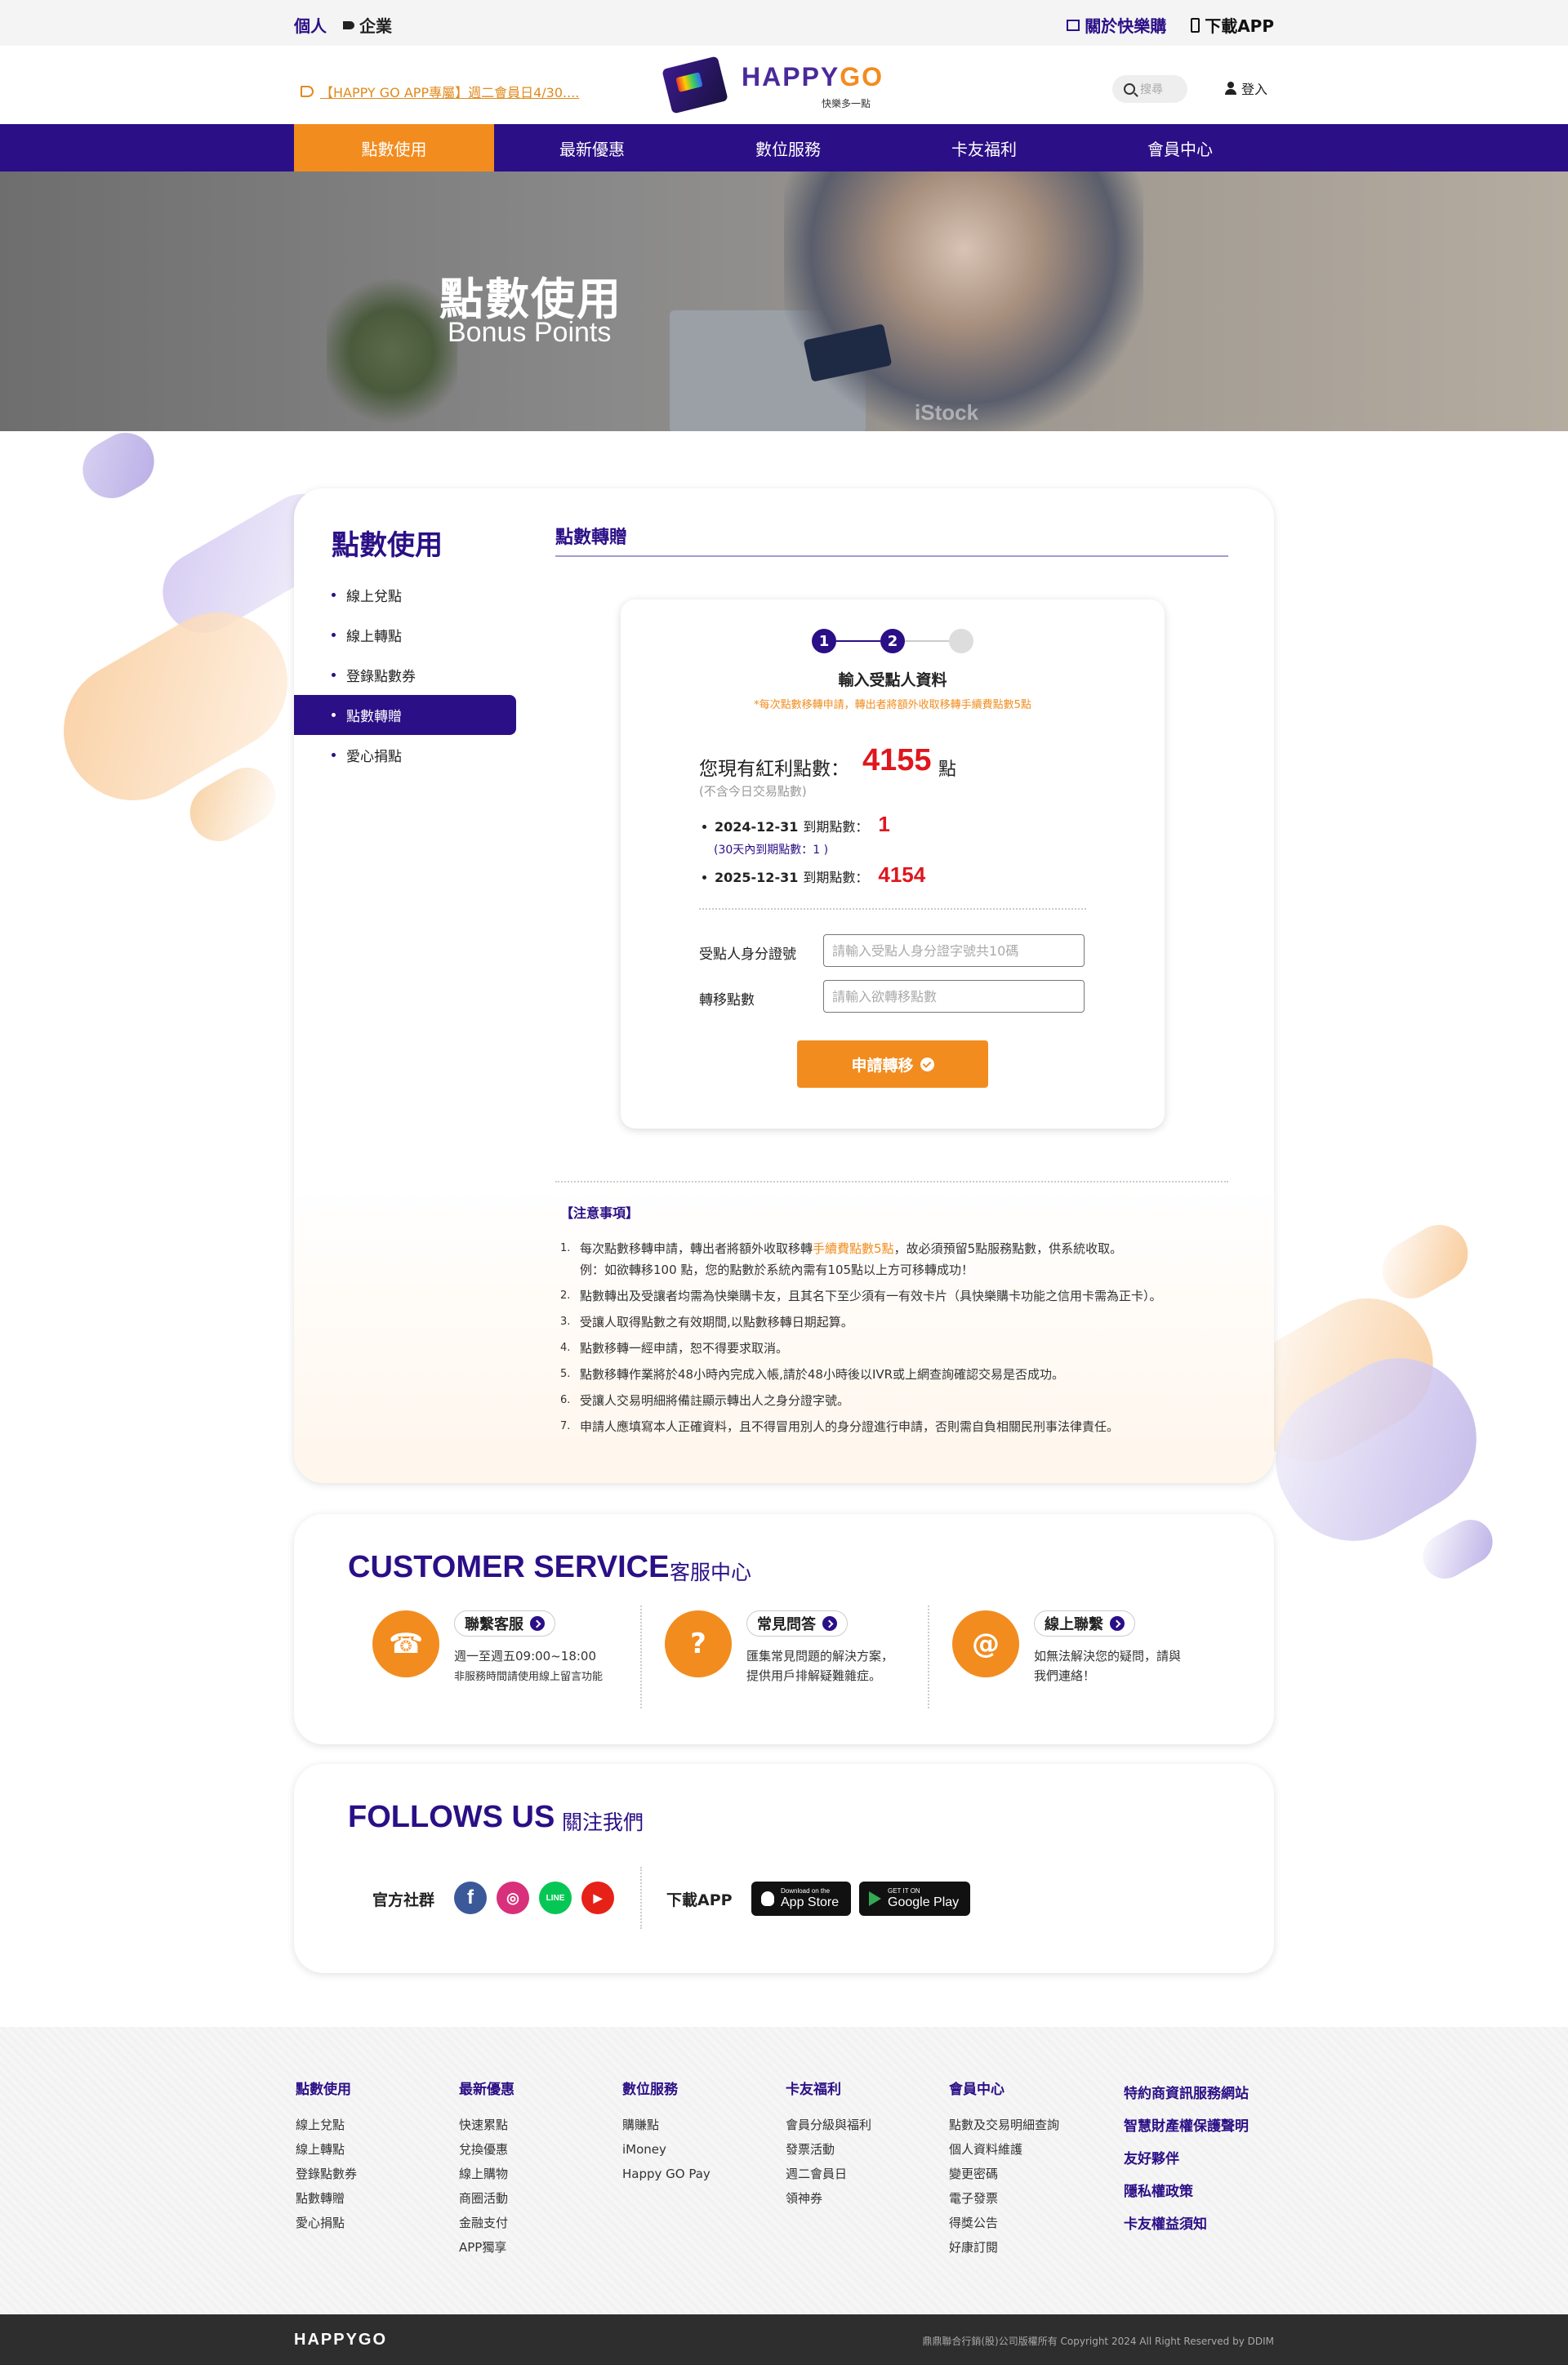 The width and height of the screenshot is (1568, 2365). I want to click on footer-link: 電子發票, so click(1004, 2198).